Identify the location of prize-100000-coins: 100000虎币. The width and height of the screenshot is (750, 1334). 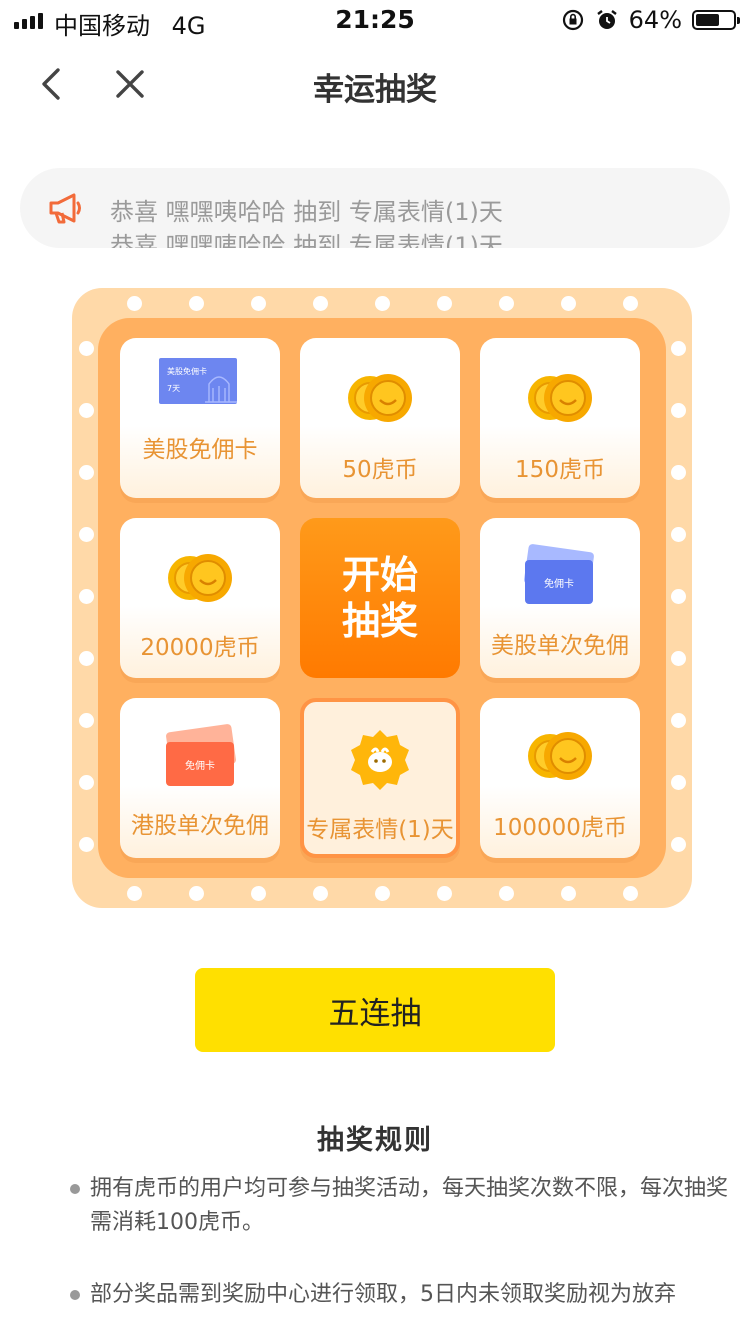
(560, 778).